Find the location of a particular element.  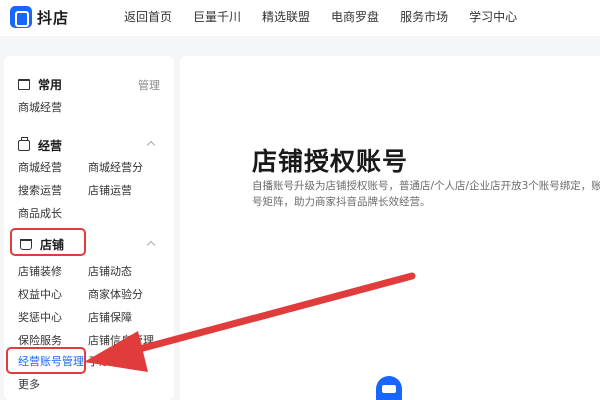

sidebar-item-operating-account: 经营账号管理 is located at coordinates (51, 362).